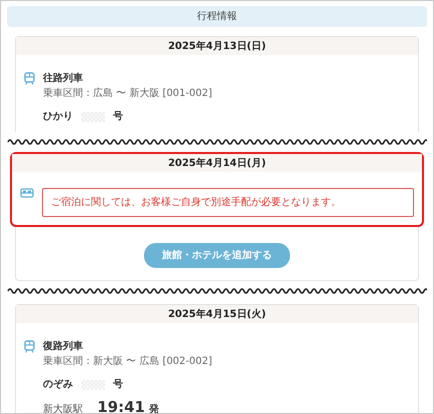  I want to click on train-title: 往路列車, so click(63, 79).